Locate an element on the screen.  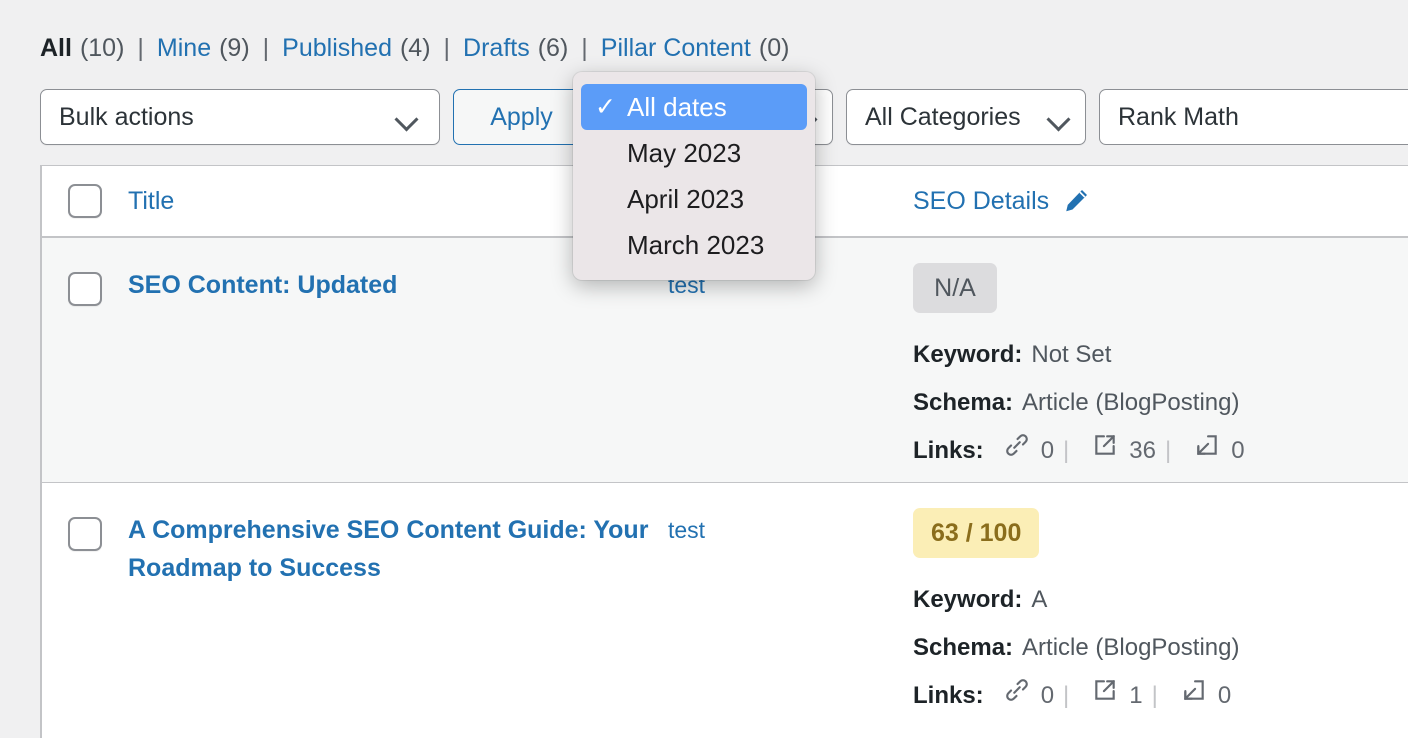
filter-link-published-count: (4) is located at coordinates (415, 48).